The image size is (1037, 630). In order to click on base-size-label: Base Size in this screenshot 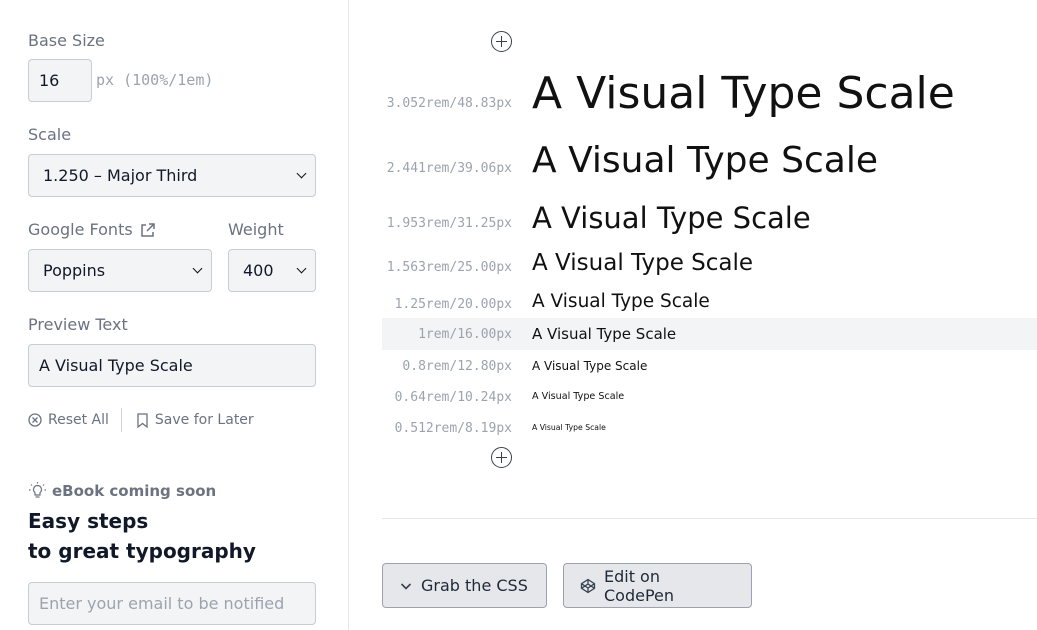, I will do `click(66, 40)`.